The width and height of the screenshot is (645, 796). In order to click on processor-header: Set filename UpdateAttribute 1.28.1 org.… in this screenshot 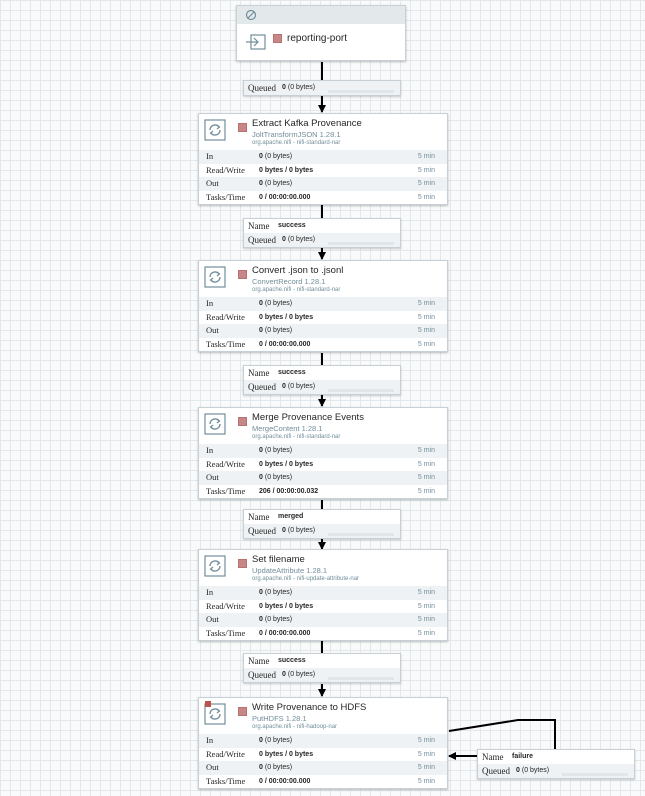, I will do `click(323, 568)`.